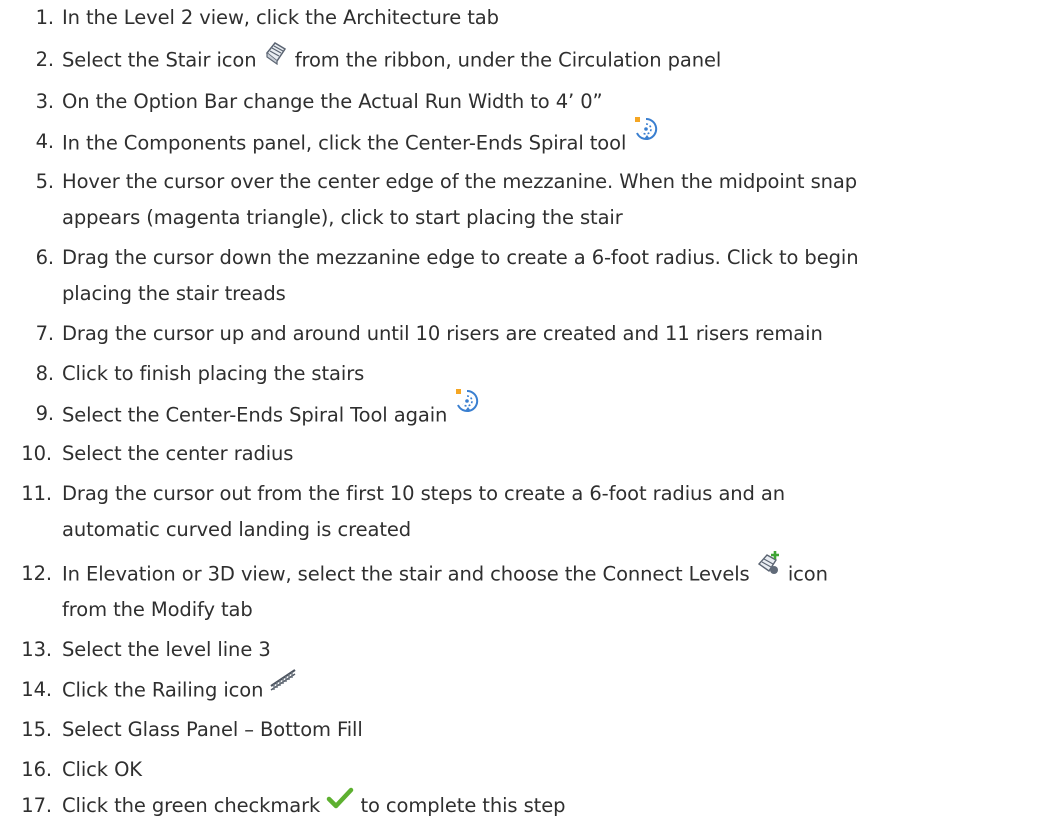 Image resolution: width=1052 pixels, height=825 pixels. Describe the element at coordinates (45, 257) in the screenshot. I see `step-number: 6.` at that location.